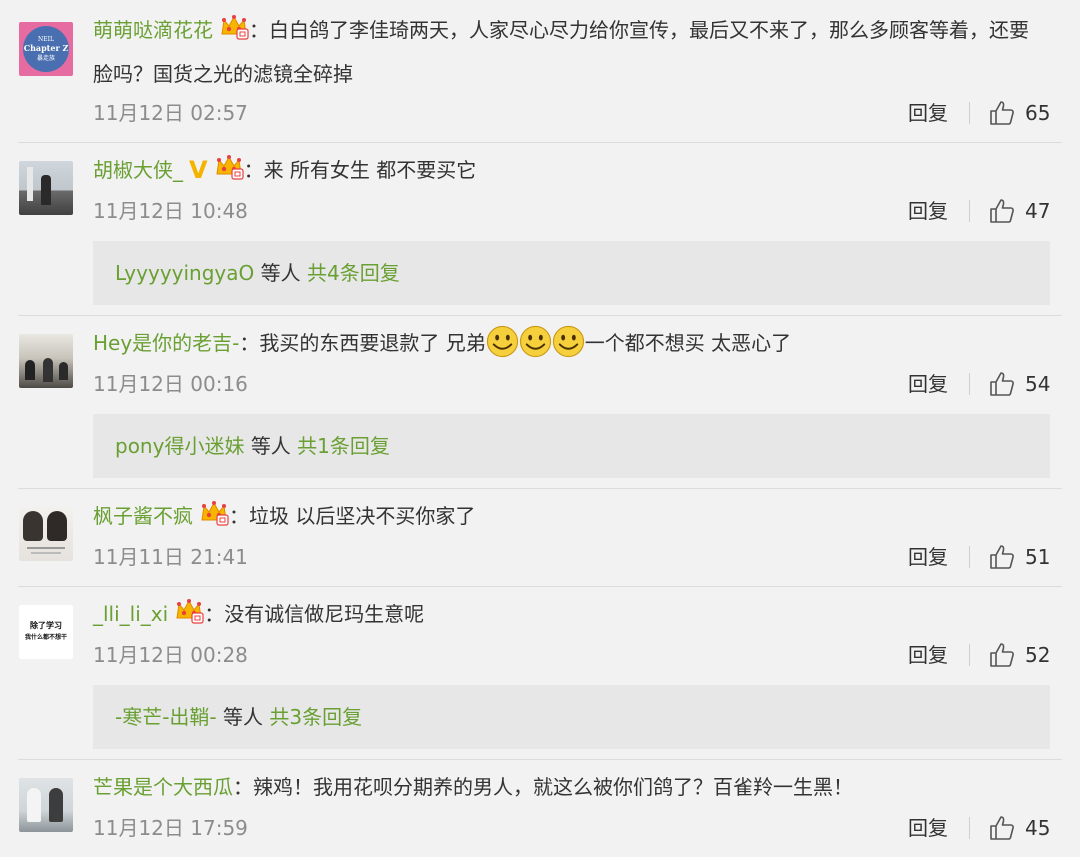 The image size is (1080, 857). I want to click on comment-body: Hey是你的老吉-：我买的东西要退款了 兄弟 一个都不想买 太恶心了, so click(566, 343).